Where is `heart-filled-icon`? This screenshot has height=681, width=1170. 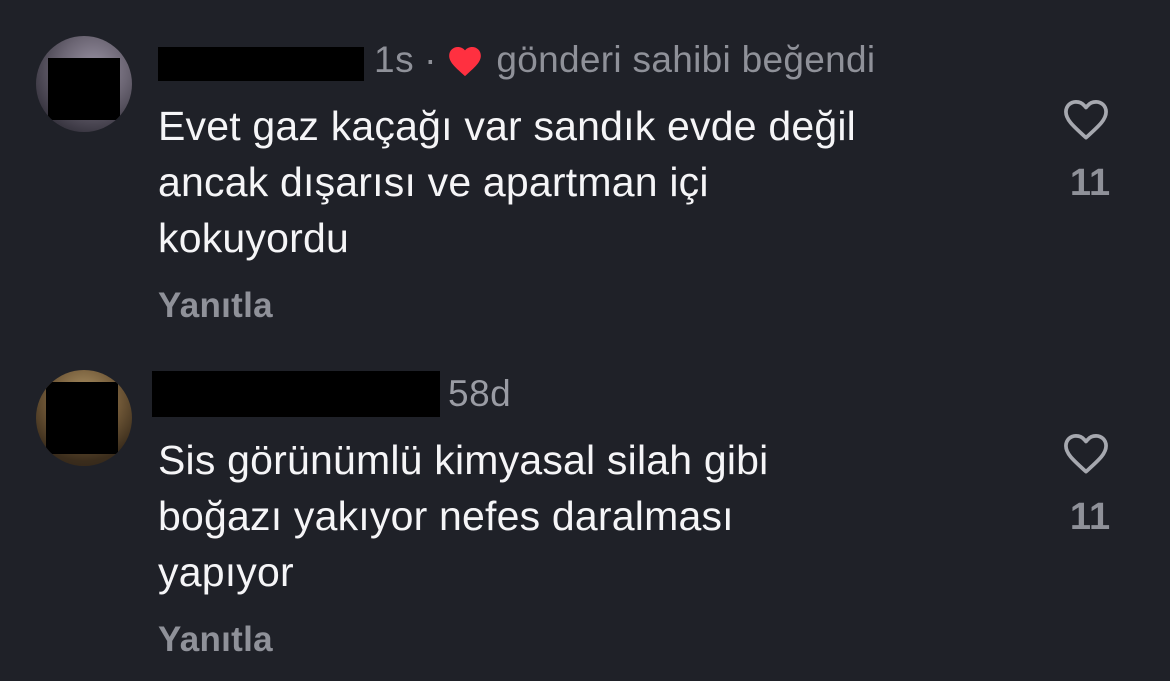 heart-filled-icon is located at coordinates (465, 60).